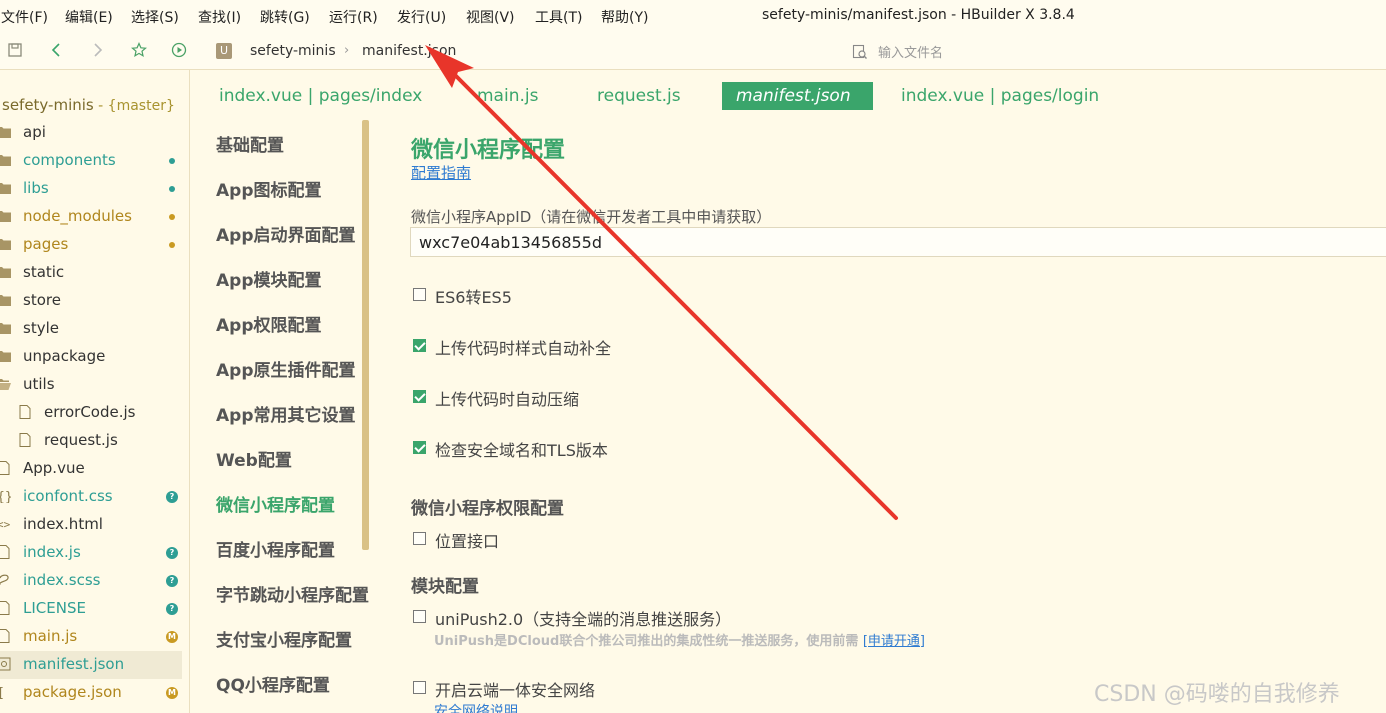 The width and height of the screenshot is (1386, 713). Describe the element at coordinates (219, 17) in the screenshot. I see `menu-find: 查找(I)` at that location.